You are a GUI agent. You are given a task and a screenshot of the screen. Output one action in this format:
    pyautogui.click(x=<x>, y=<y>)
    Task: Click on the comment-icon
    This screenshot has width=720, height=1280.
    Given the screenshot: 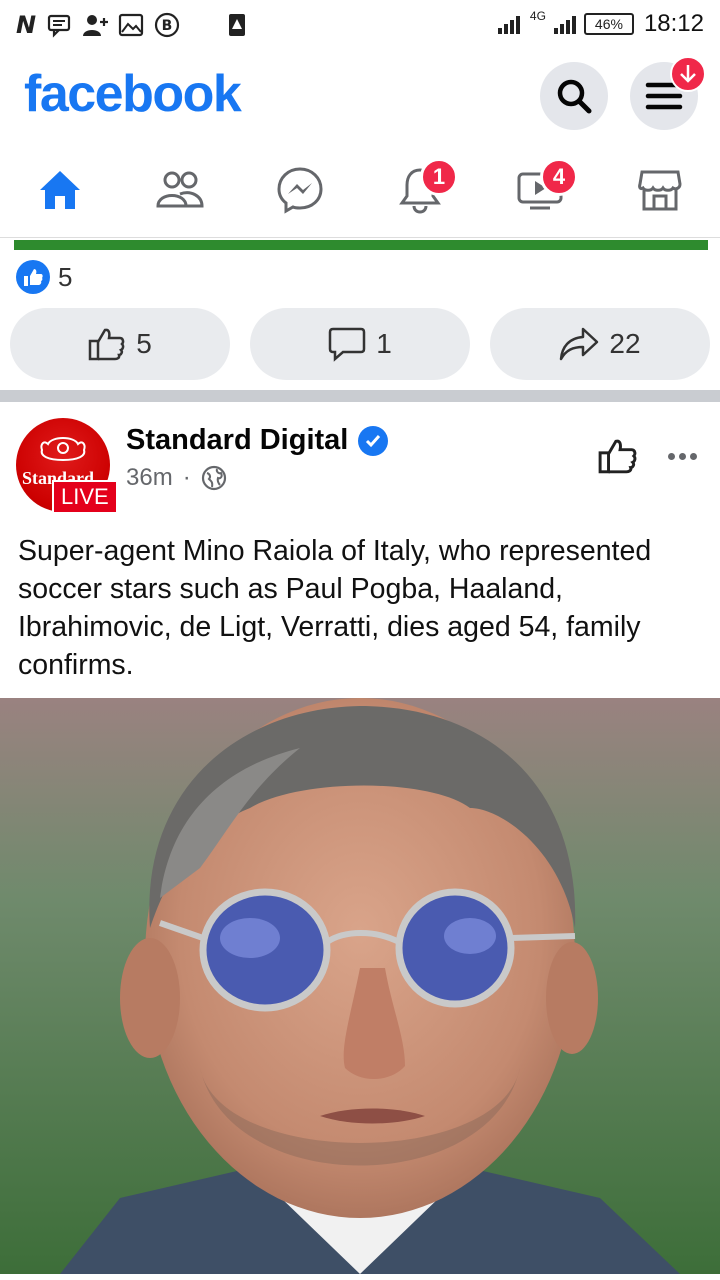 What is the action you would take?
    pyautogui.click(x=347, y=344)
    